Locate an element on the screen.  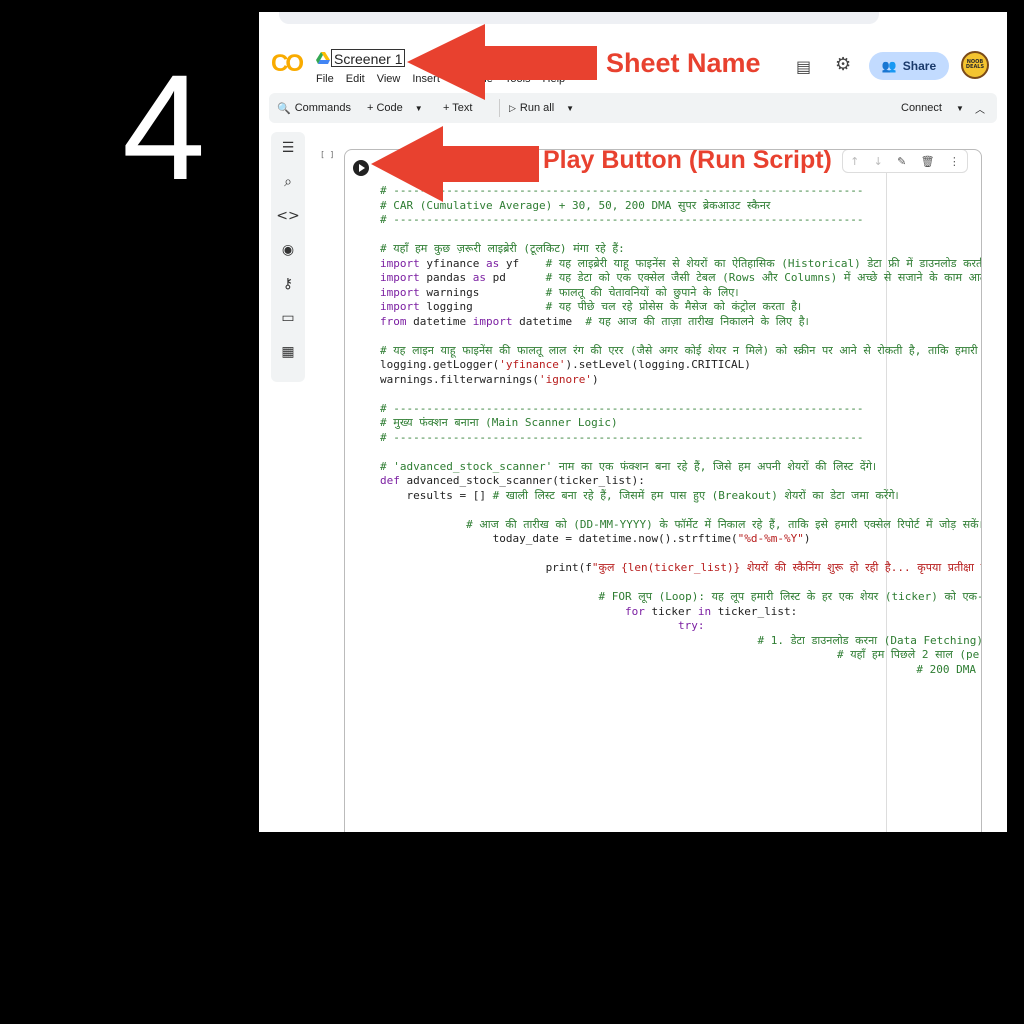
google-drive-icon is located at coordinates (323, 58).